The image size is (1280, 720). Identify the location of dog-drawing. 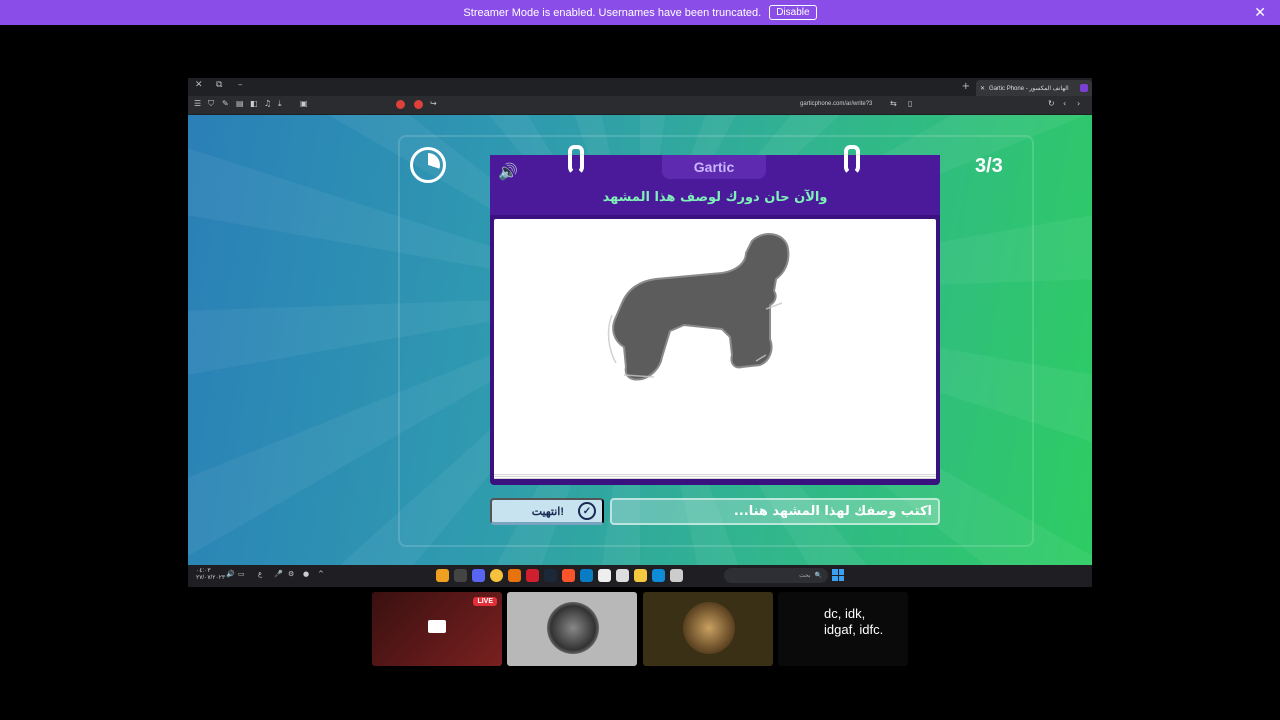
(698, 307).